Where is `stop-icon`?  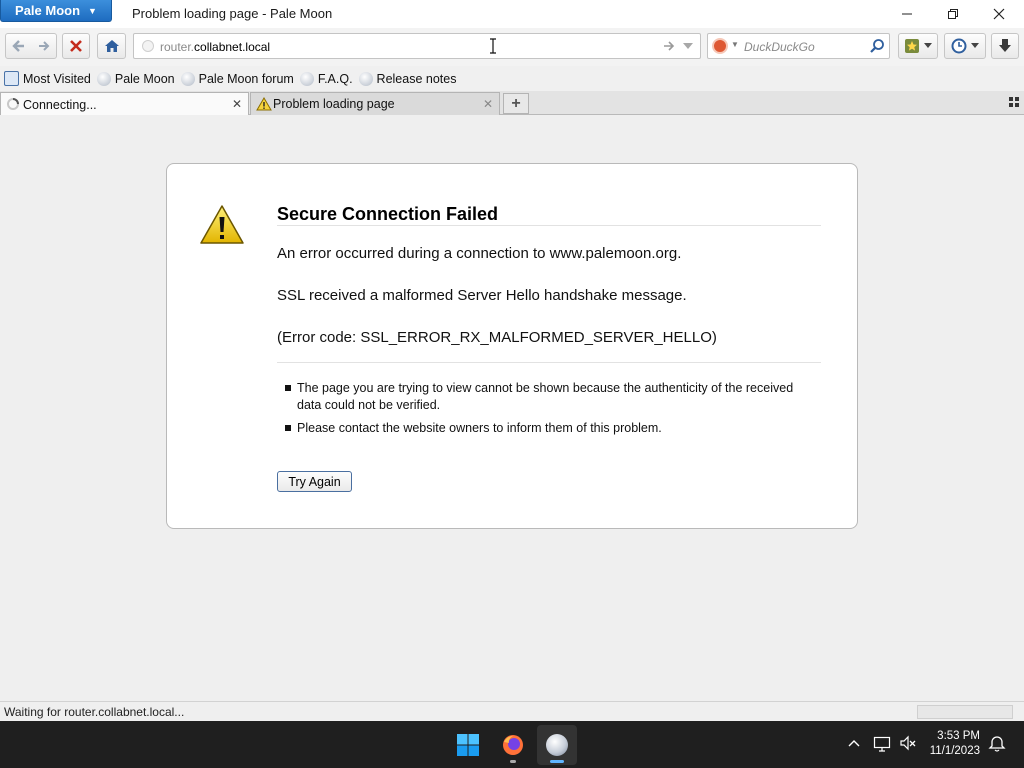 stop-icon is located at coordinates (76, 46).